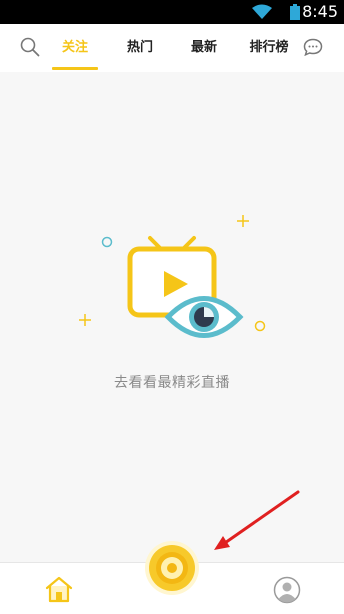 The height and width of the screenshot is (614, 344). Describe the element at coordinates (262, 11) in the screenshot. I see `wifi-icon` at that location.